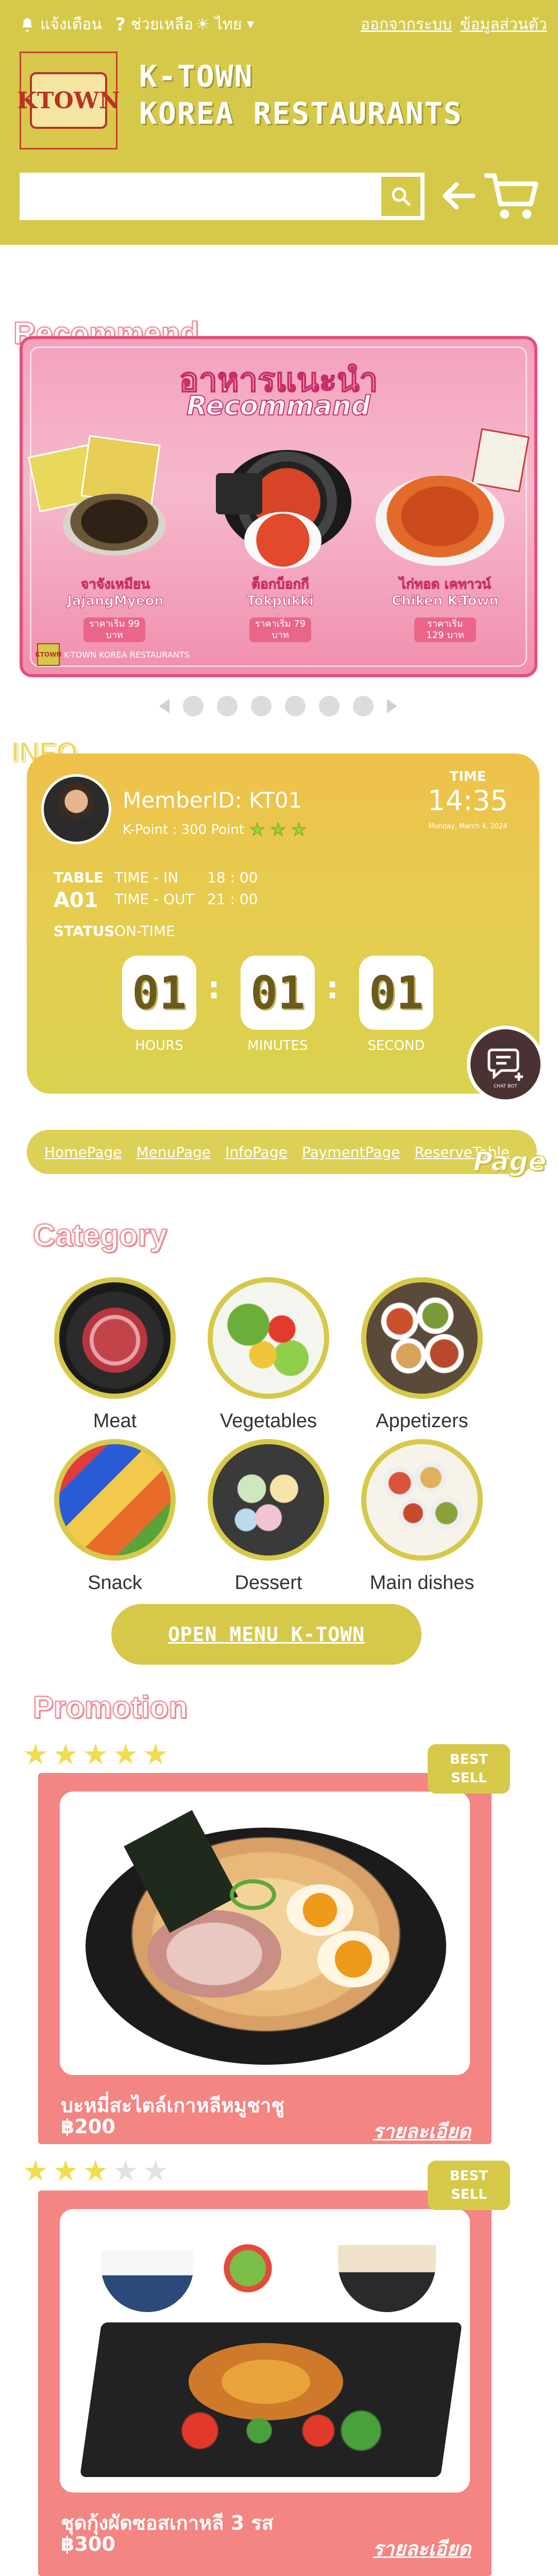  What do you see at coordinates (505, 1086) in the screenshot?
I see `chatbot-label: CHAT BOT` at bounding box center [505, 1086].